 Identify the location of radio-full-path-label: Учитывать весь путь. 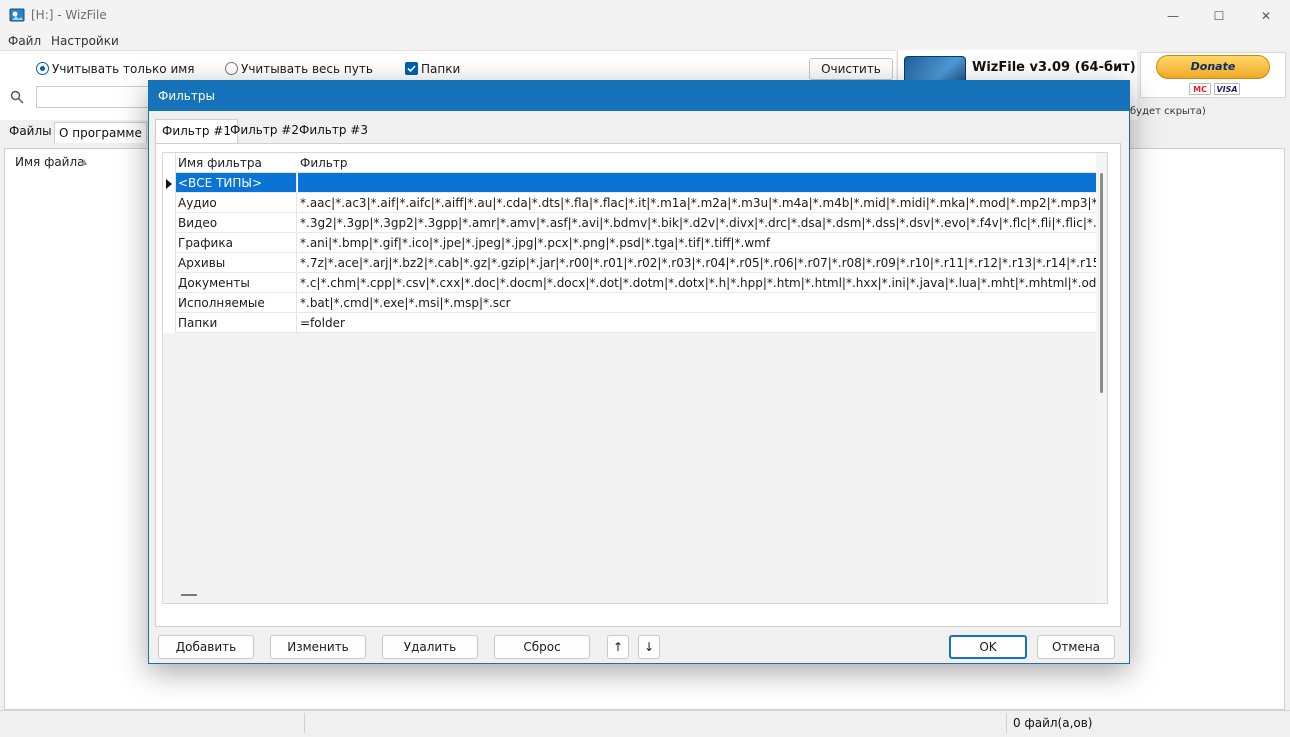
(307, 69).